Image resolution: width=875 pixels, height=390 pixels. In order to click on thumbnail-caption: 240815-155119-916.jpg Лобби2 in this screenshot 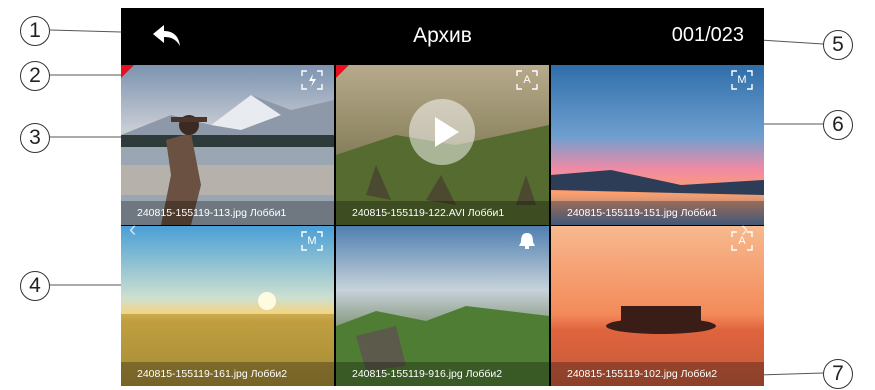, I will do `click(442, 374)`.